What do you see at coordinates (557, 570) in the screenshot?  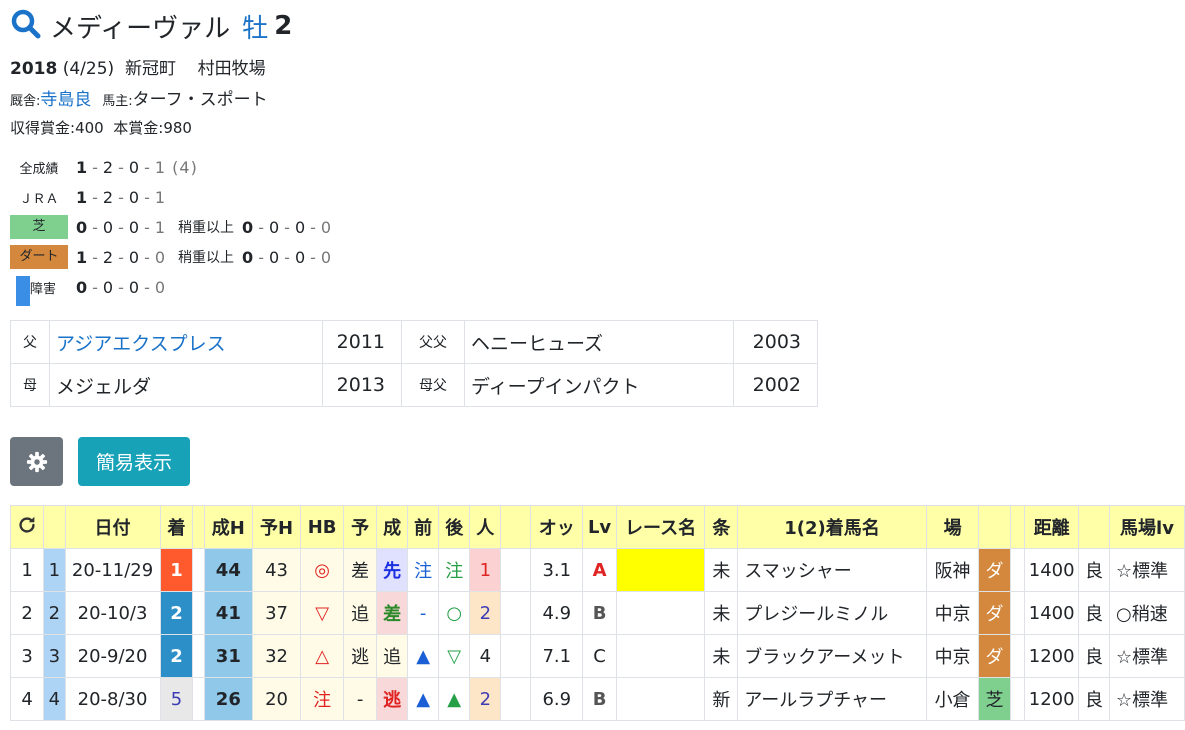 I see `odds: 3.1` at bounding box center [557, 570].